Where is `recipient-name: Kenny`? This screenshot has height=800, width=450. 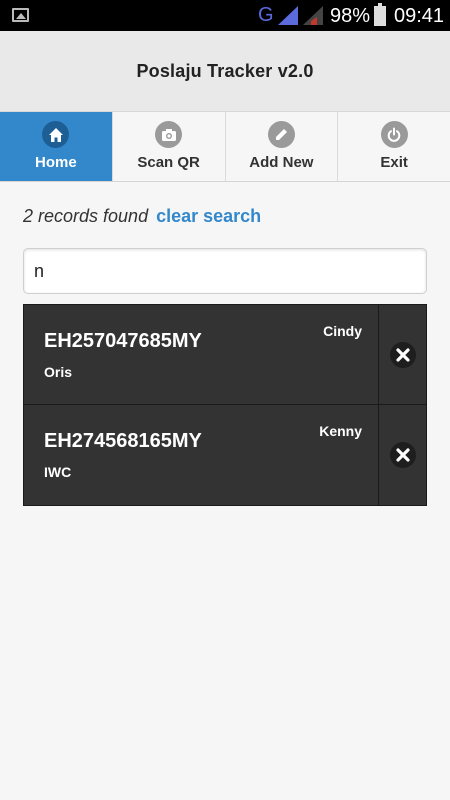
recipient-name: Kenny is located at coordinates (340, 431).